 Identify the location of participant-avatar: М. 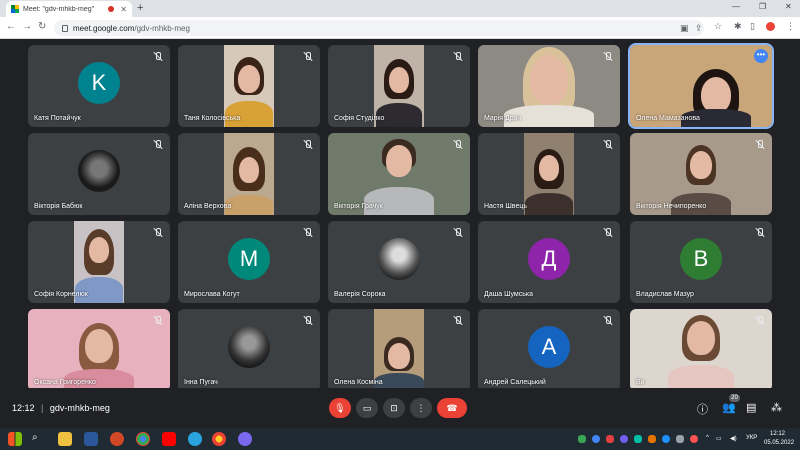
(249, 259).